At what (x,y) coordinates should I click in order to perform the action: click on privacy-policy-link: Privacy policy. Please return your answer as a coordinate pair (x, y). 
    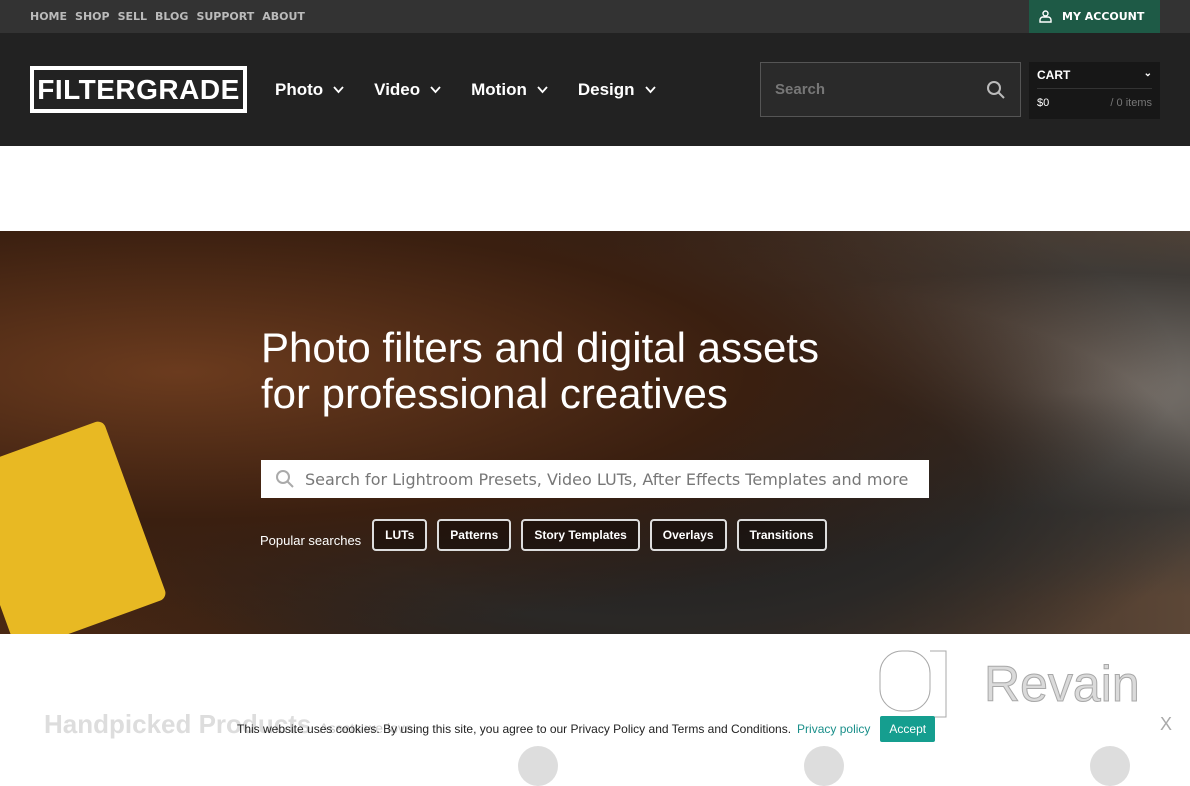
    Looking at the image, I should click on (833, 729).